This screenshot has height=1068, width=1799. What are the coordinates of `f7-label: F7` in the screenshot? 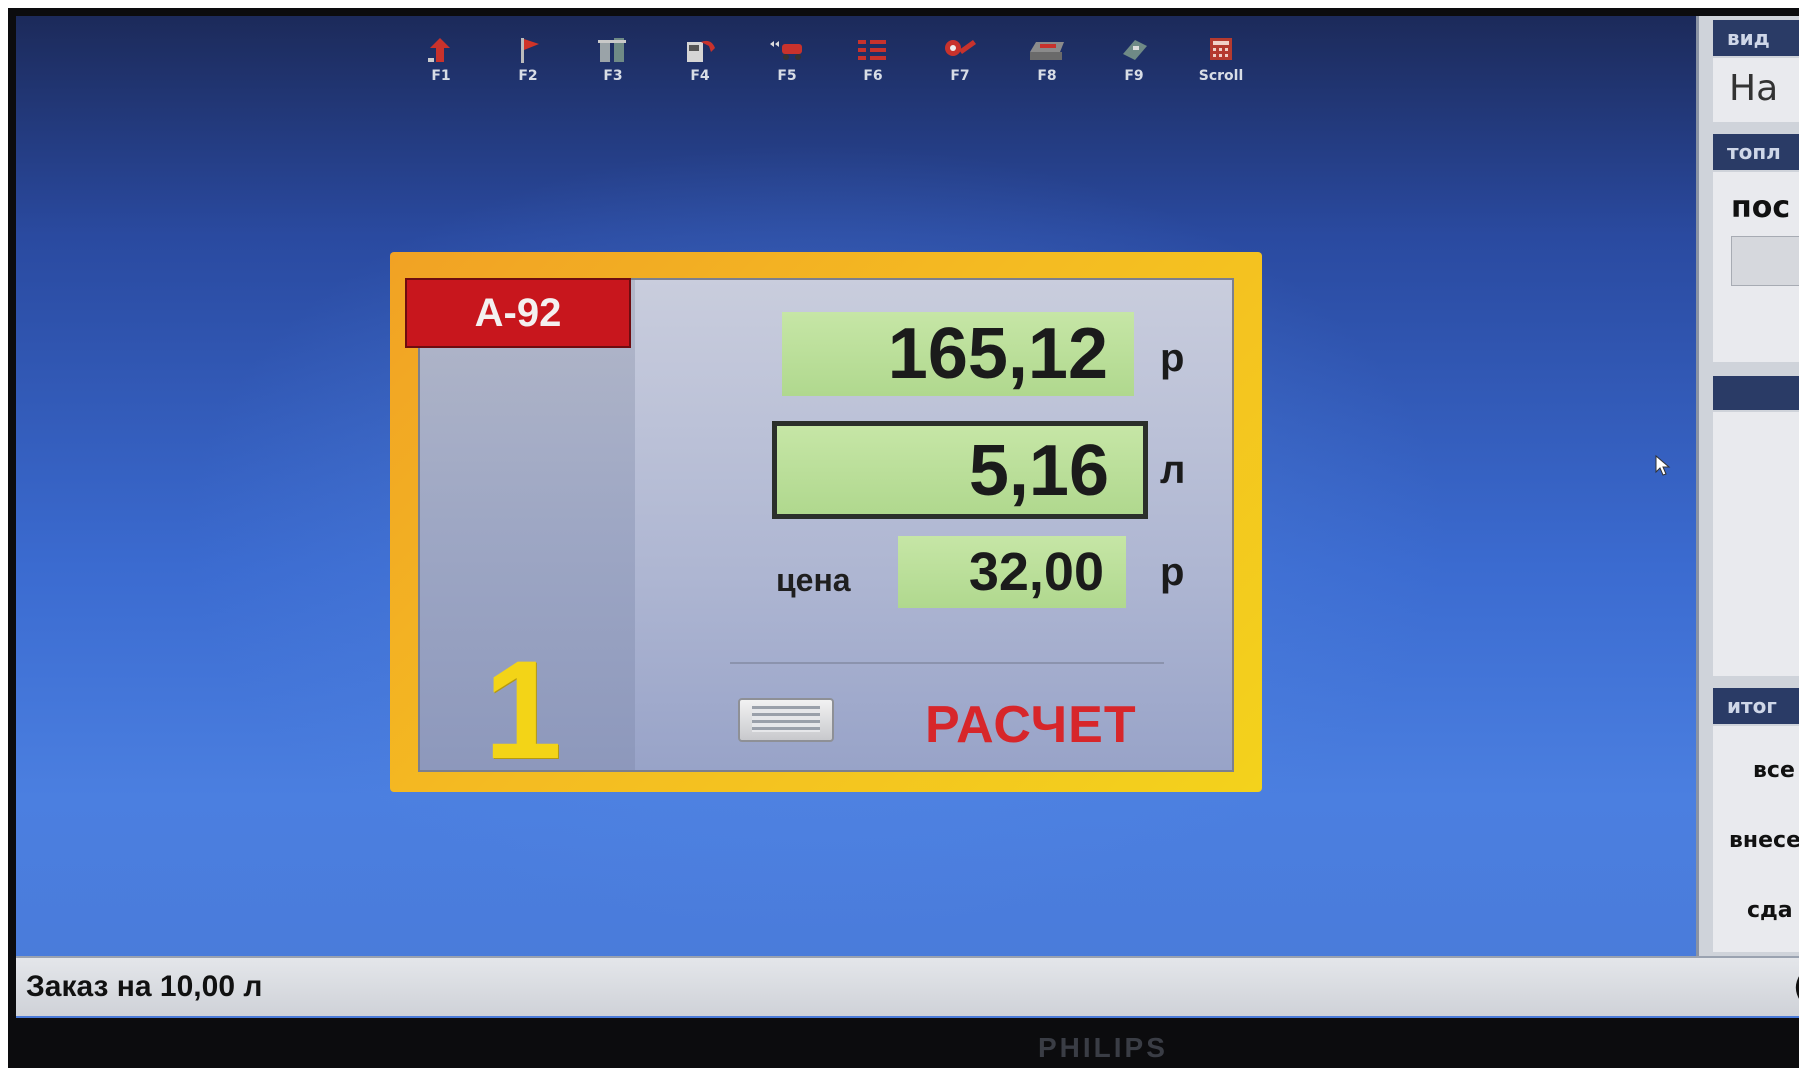 It's located at (960, 76).